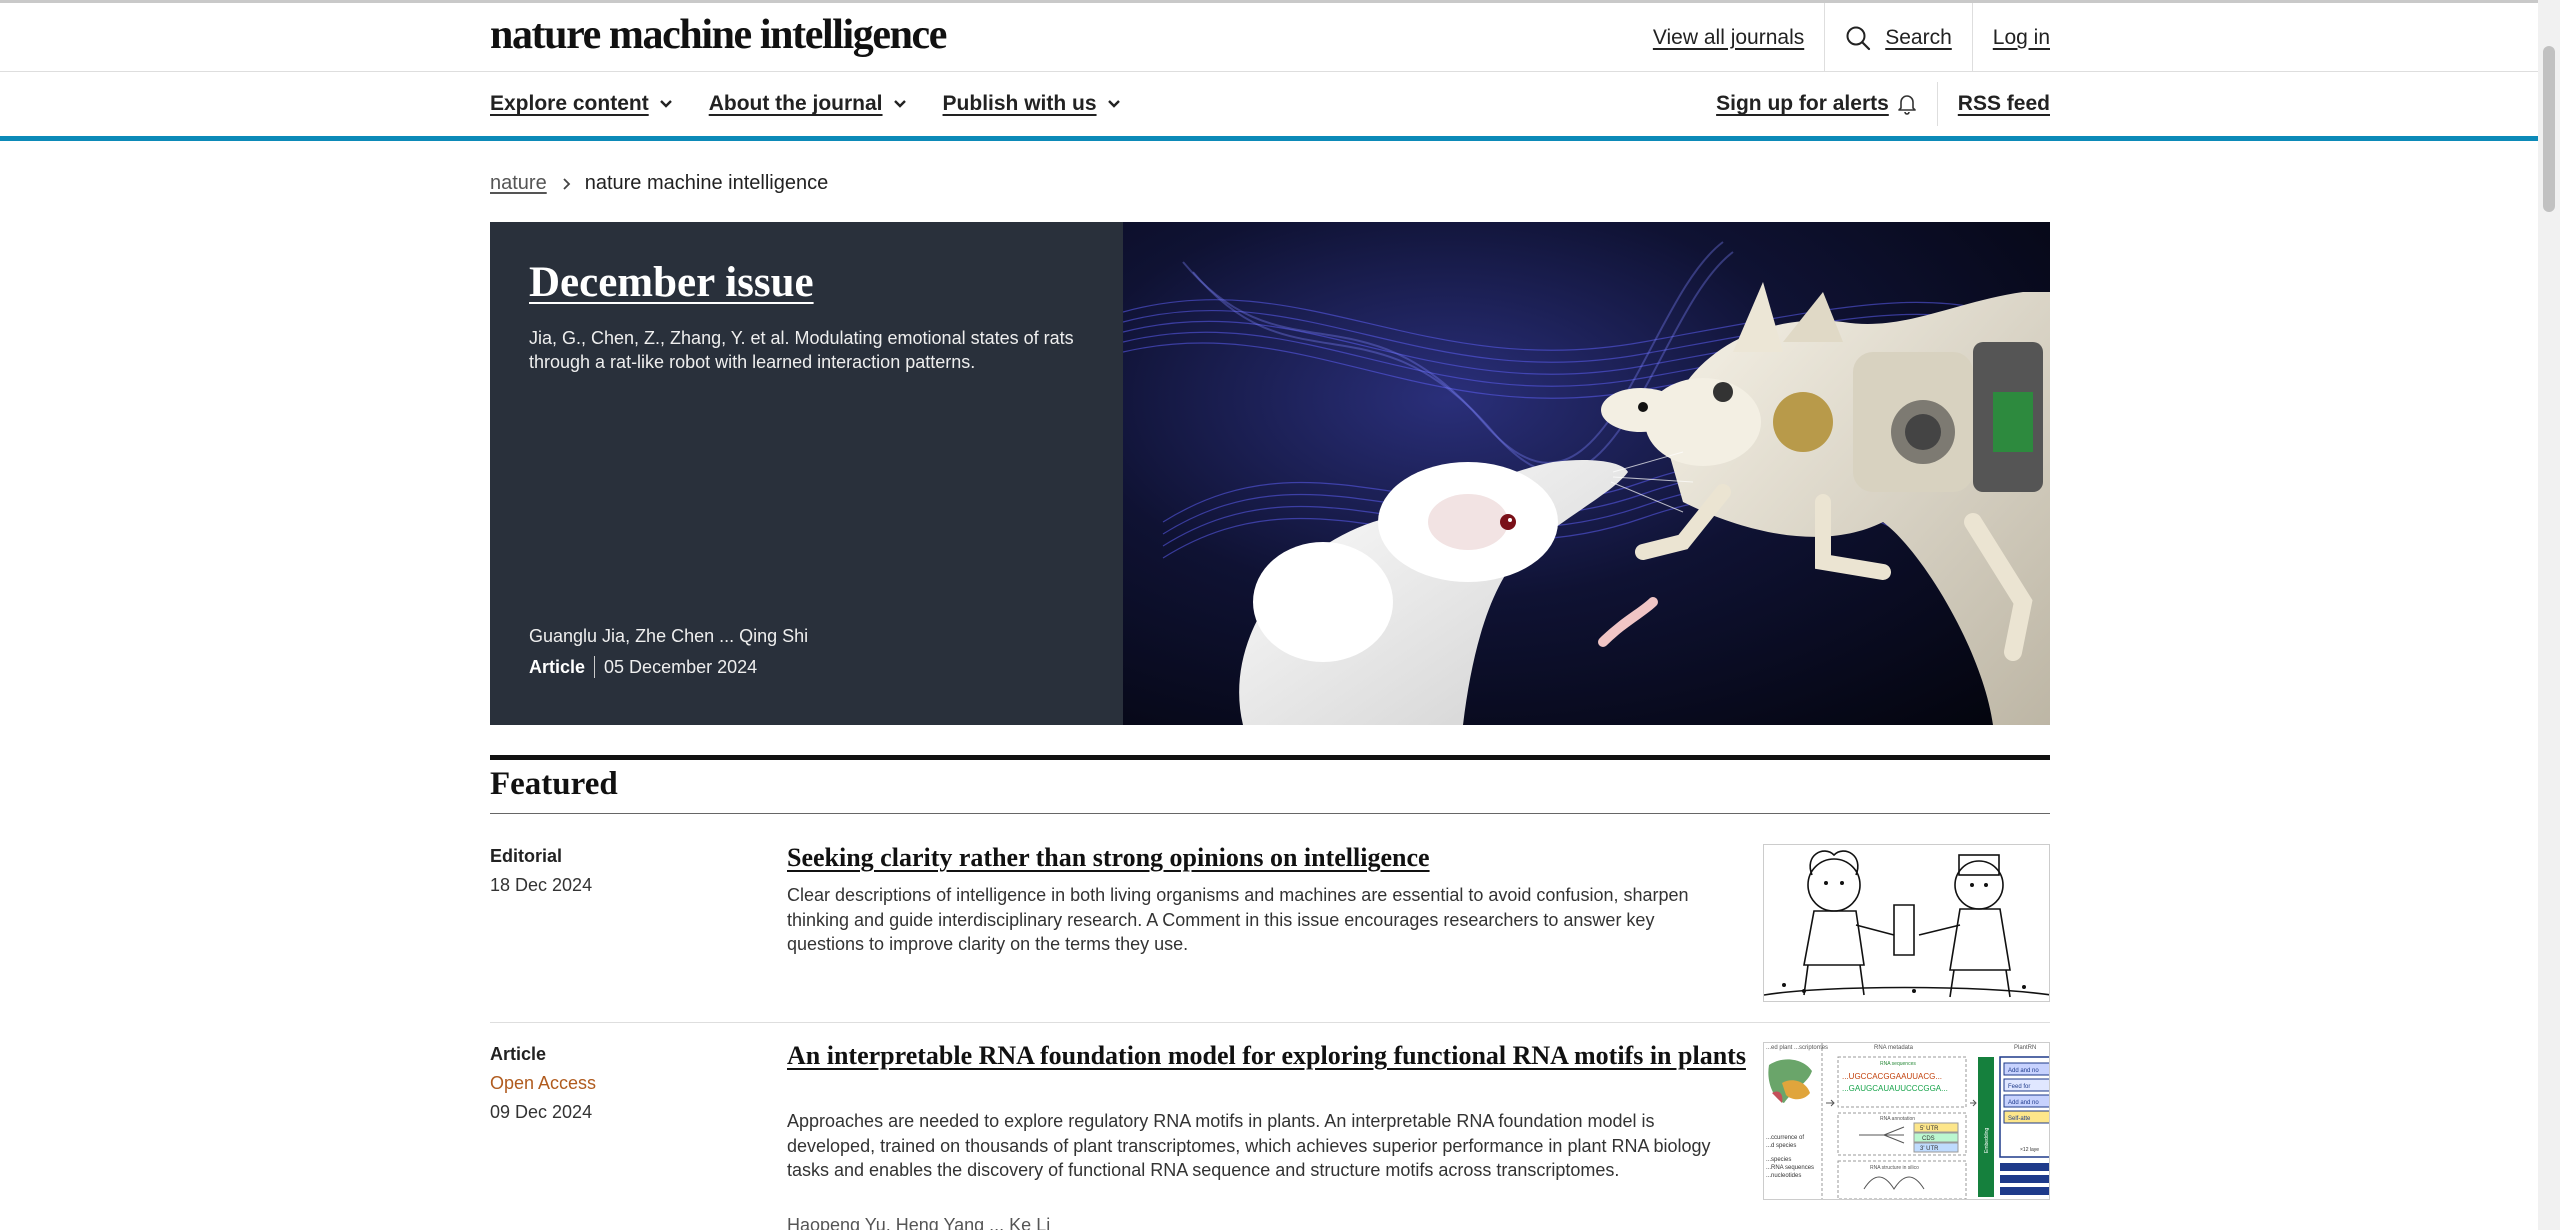 Image resolution: width=2560 pixels, height=1230 pixels. Describe the element at coordinates (1894, 1048) in the screenshot. I see `figure-panel-title: RNA metadata` at that location.